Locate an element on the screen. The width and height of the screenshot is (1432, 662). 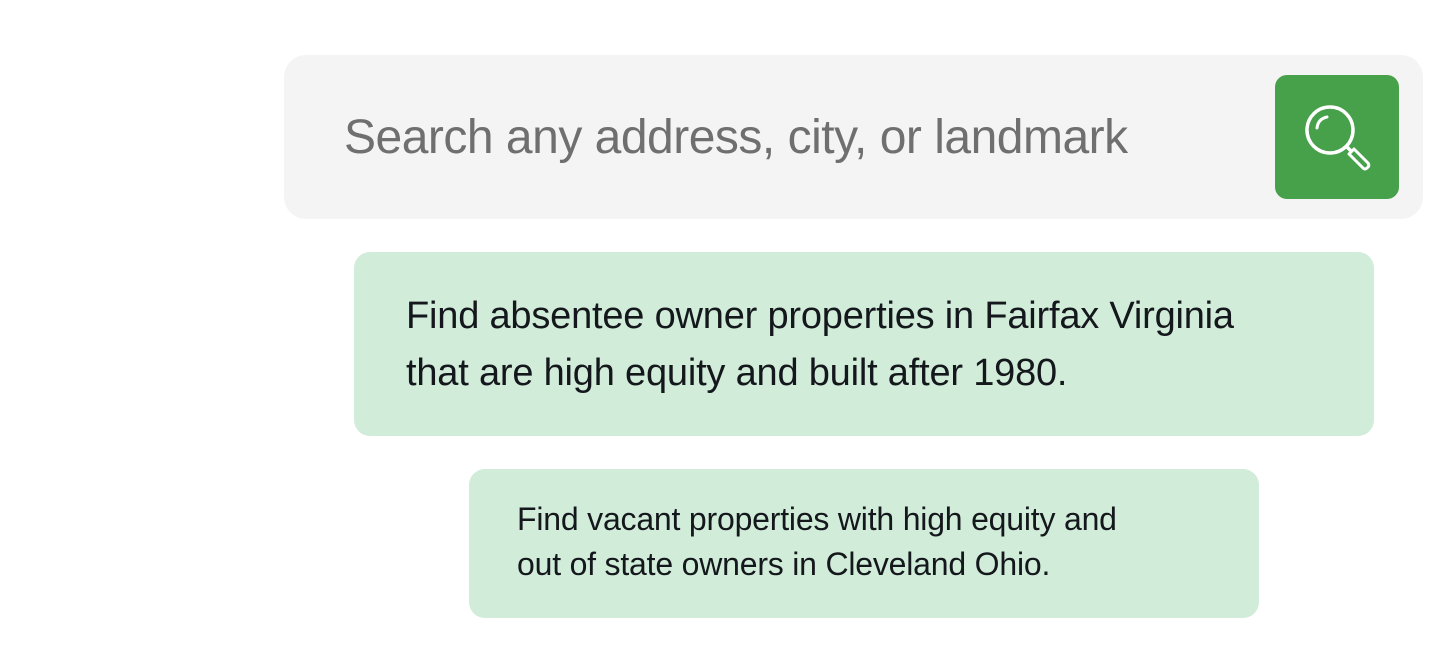
search-button is located at coordinates (1337, 137).